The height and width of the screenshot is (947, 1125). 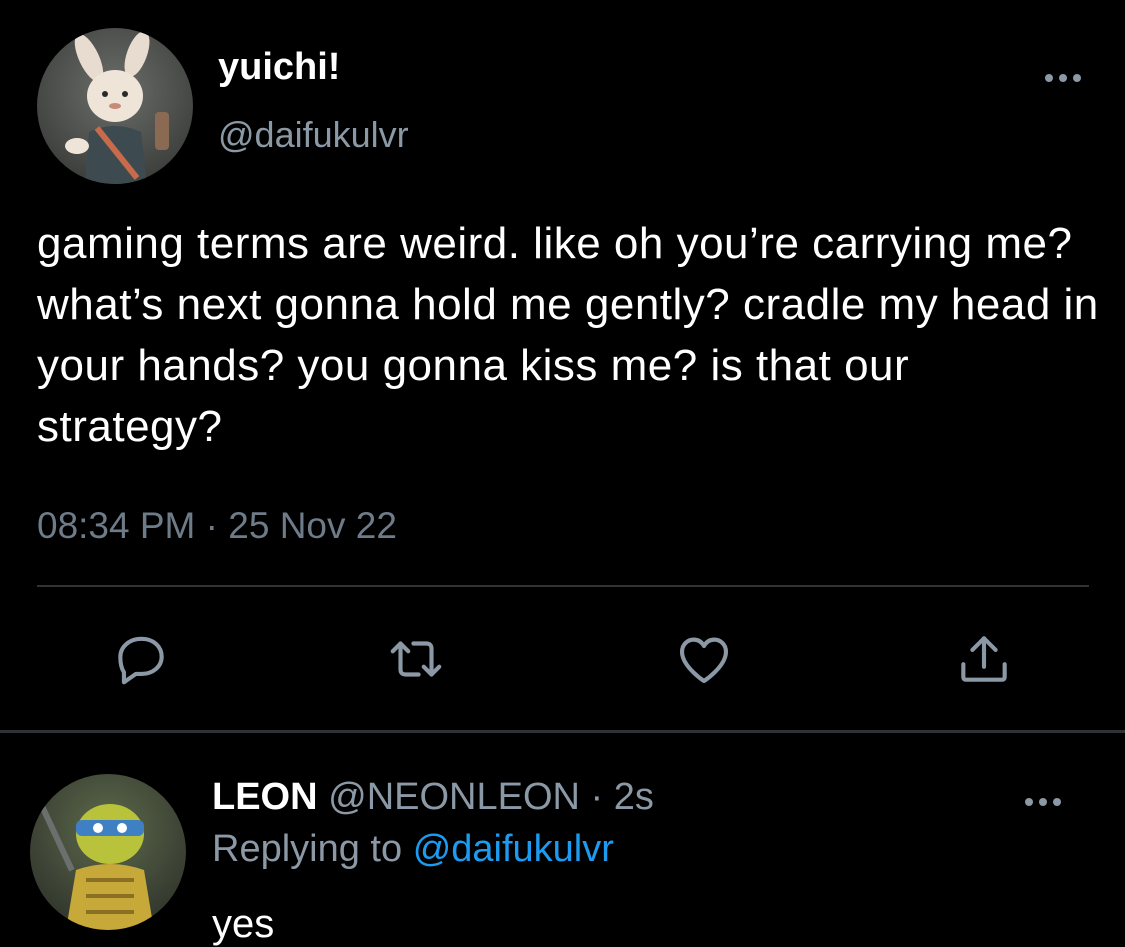 I want to click on heart-icon, so click(x=704, y=659).